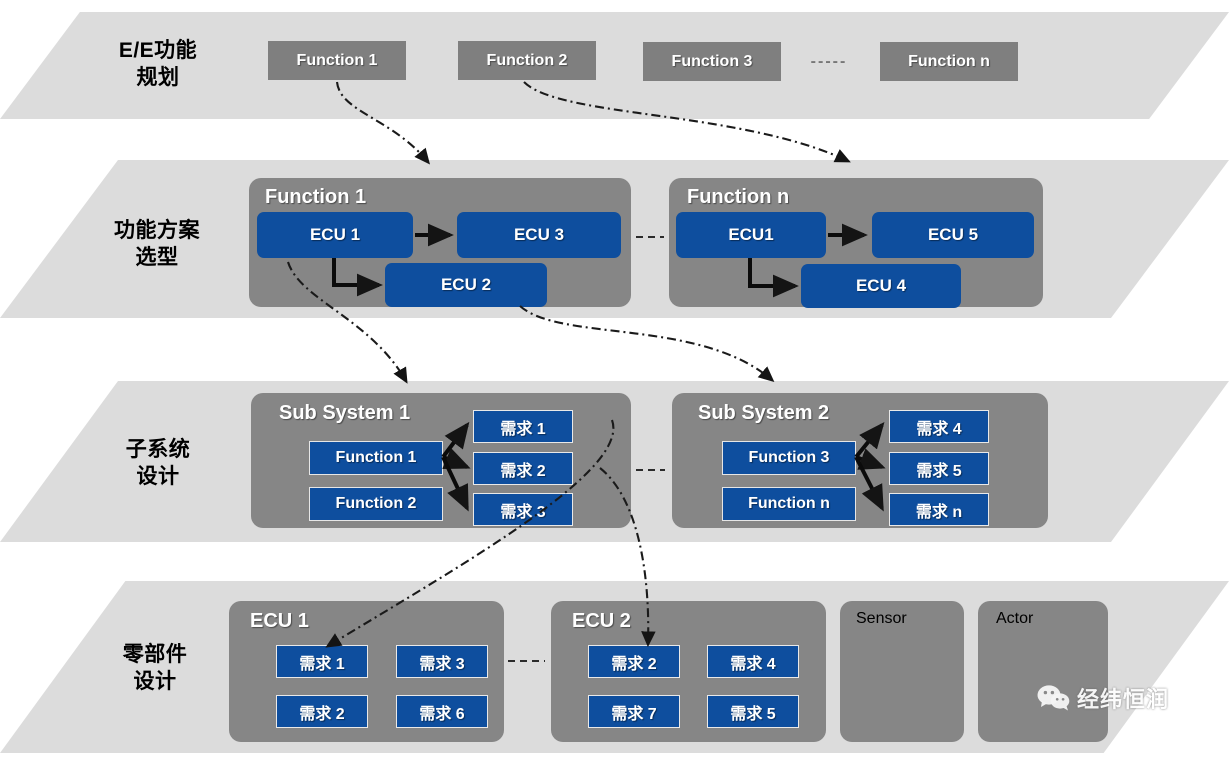 This screenshot has width=1229, height=767. Describe the element at coordinates (466, 285) in the screenshot. I see `ecu-box-2: ECU 2` at that location.